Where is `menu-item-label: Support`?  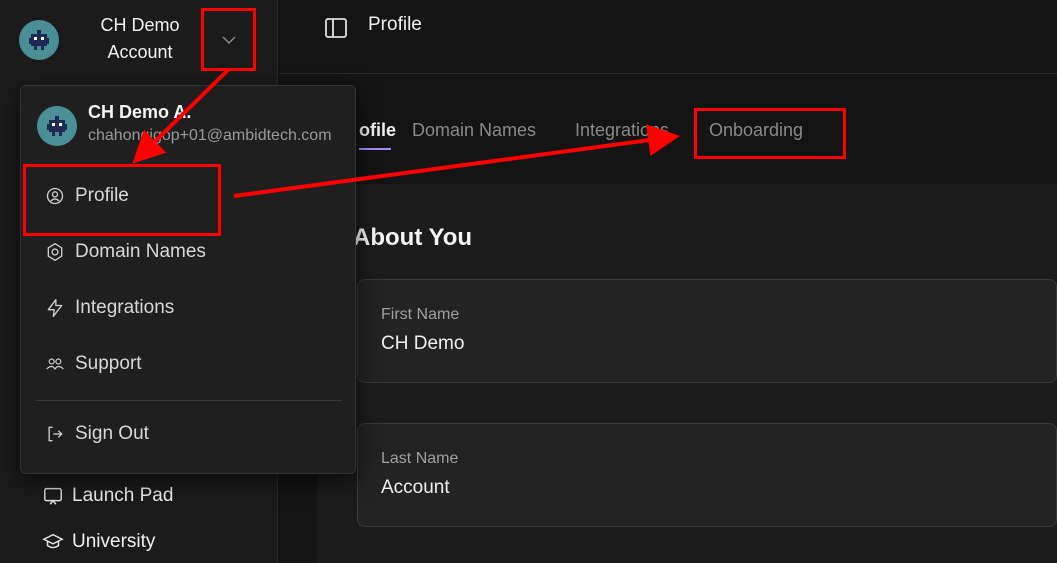 menu-item-label: Support is located at coordinates (108, 363).